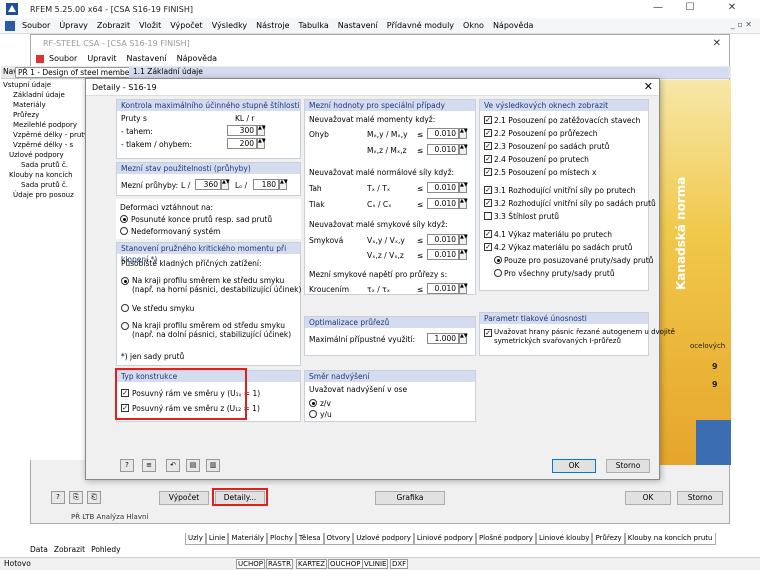 The image size is (760, 570). What do you see at coordinates (147, 58) in the screenshot?
I see `rf-menu-nastaveni: Nastavení` at bounding box center [147, 58].